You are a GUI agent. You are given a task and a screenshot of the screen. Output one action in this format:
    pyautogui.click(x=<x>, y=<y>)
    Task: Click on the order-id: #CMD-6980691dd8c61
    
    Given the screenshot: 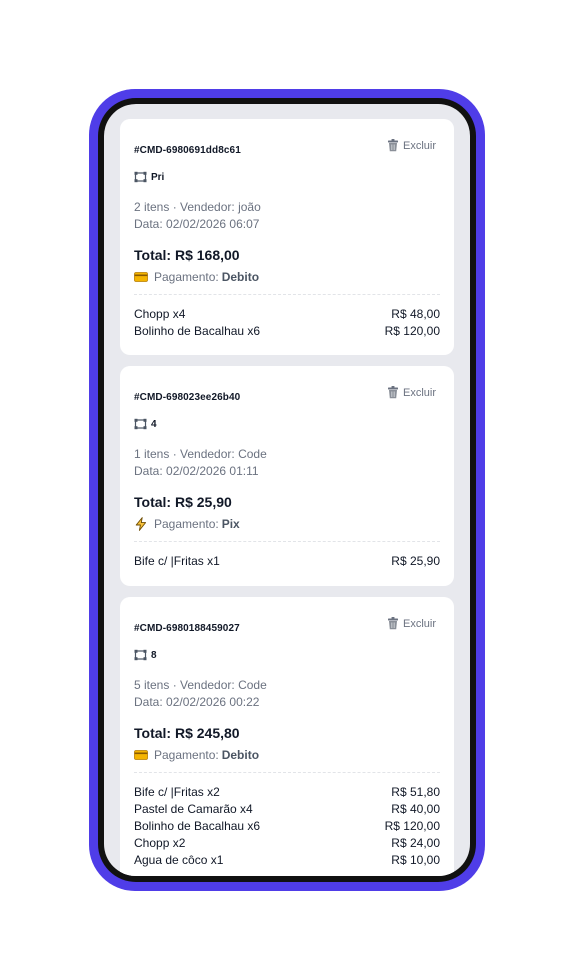 What is the action you would take?
    pyautogui.click(x=187, y=150)
    